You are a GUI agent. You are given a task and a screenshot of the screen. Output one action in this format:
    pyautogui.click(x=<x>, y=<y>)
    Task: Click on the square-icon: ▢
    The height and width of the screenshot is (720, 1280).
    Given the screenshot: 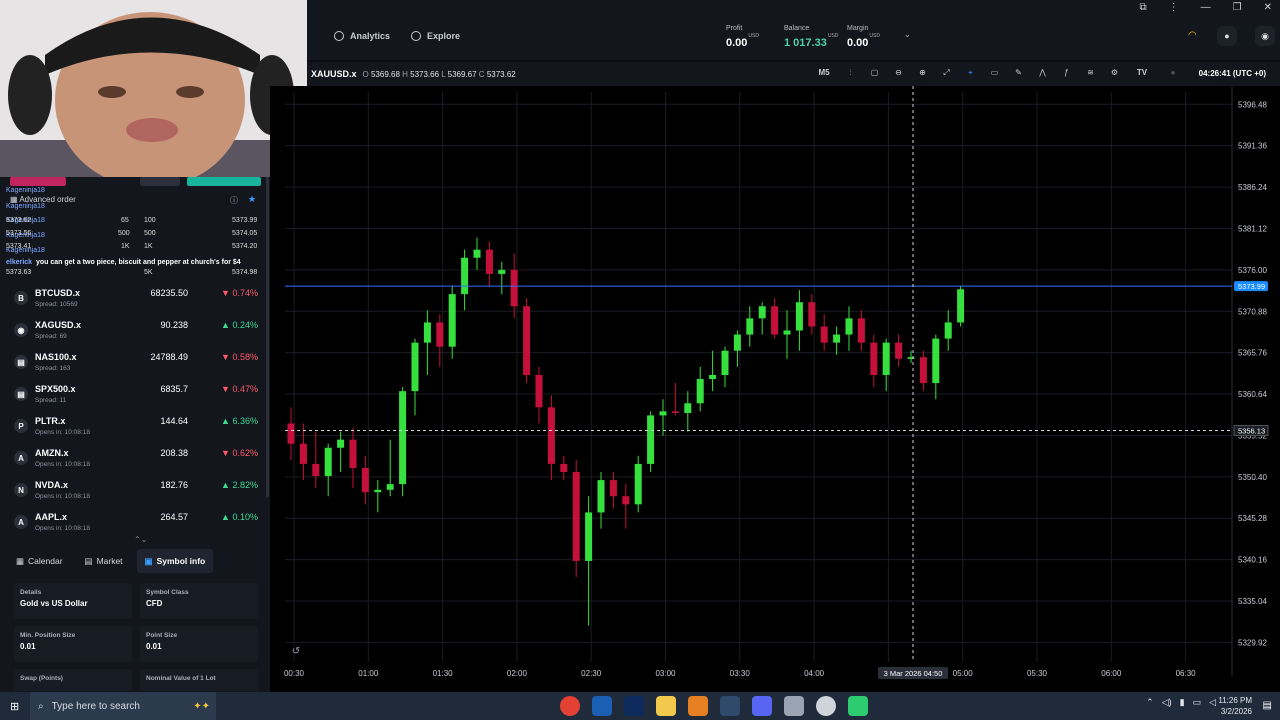 What is the action you would take?
    pyautogui.click(x=874, y=73)
    